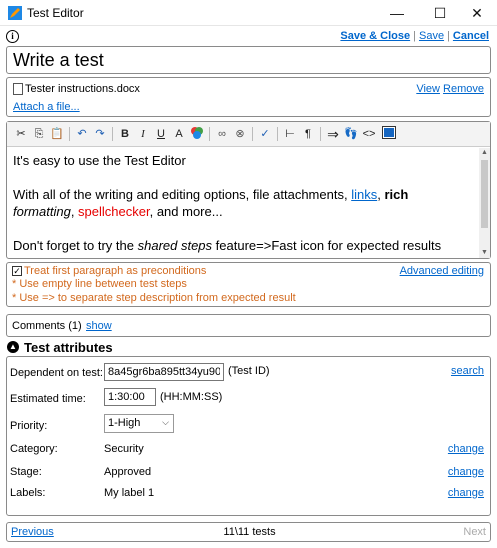 The image size is (497, 548). What do you see at coordinates (57, 134) in the screenshot?
I see `paste-icon: 📋` at bounding box center [57, 134].